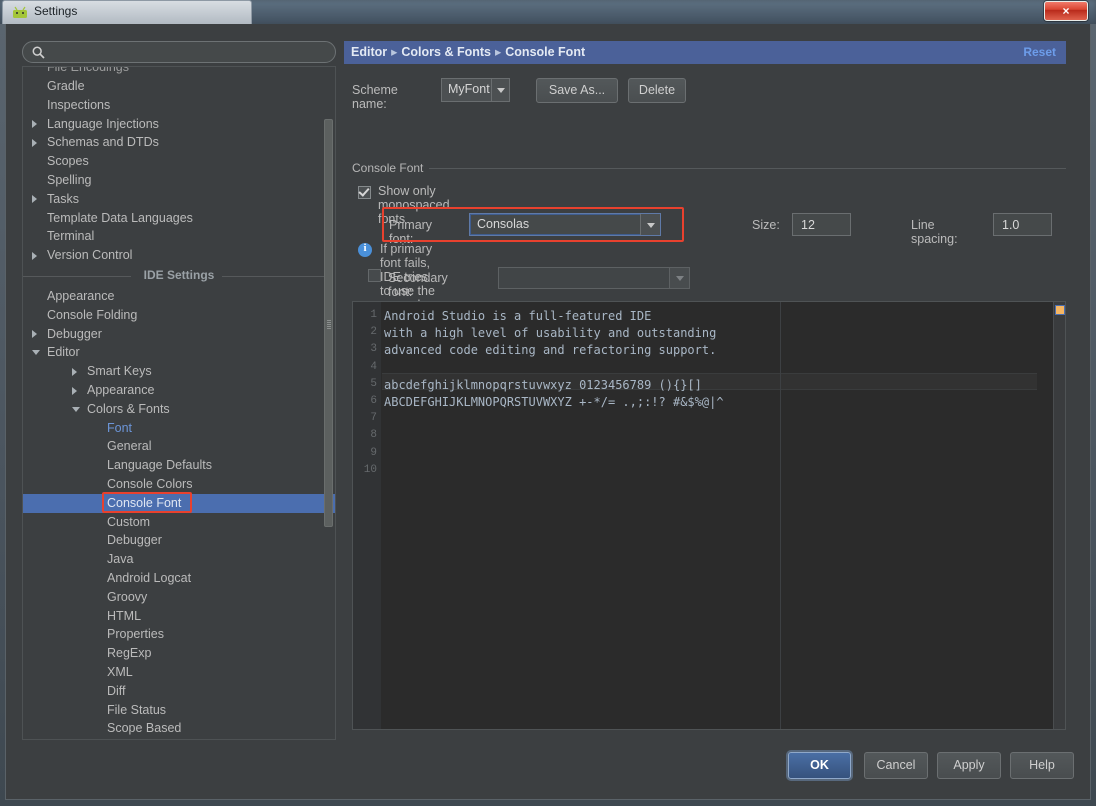 This screenshot has height=806, width=1096. What do you see at coordinates (179, 710) in the screenshot?
I see `sidebar-item-file-status: File Status` at bounding box center [179, 710].